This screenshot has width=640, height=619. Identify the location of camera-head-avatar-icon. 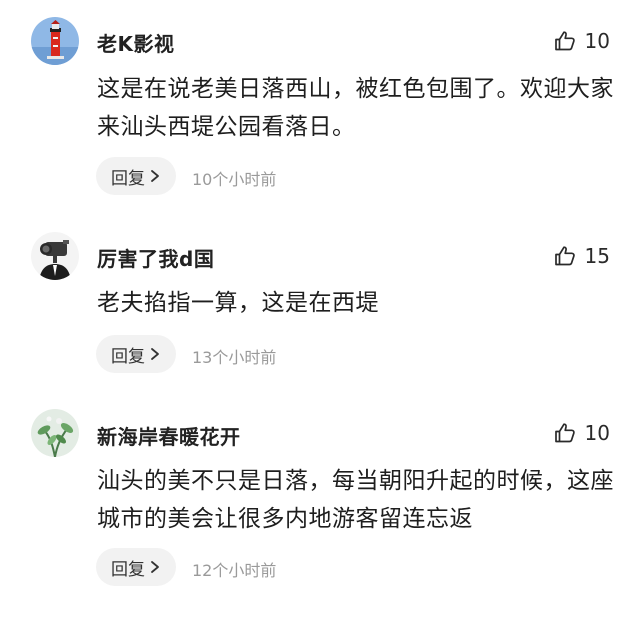
(55, 256).